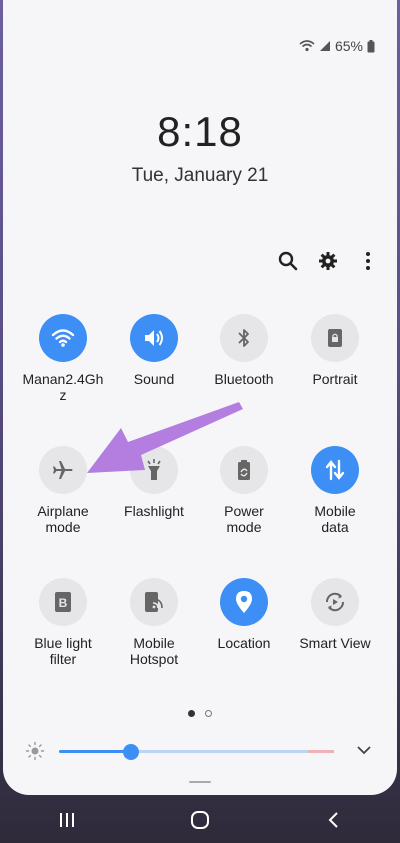 Image resolution: width=400 pixels, height=843 pixels. What do you see at coordinates (335, 519) in the screenshot?
I see `tile-mobile-data-label: Mobile data` at bounding box center [335, 519].